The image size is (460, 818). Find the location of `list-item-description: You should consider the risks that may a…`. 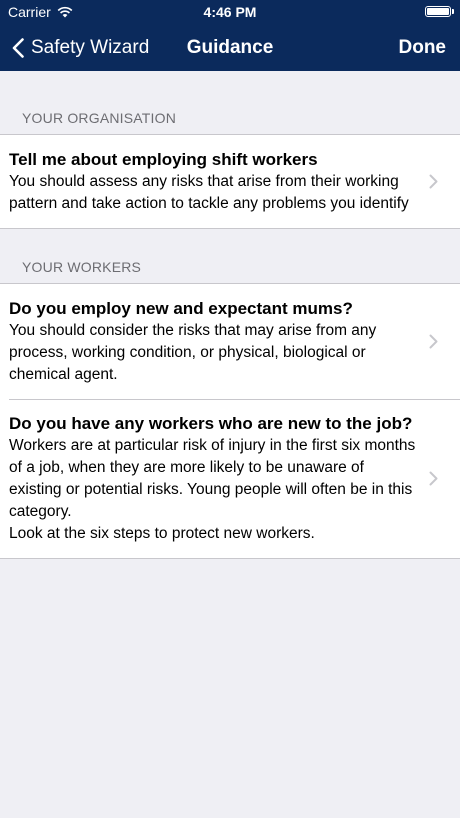

list-item-description: You should consider the risks that may a… is located at coordinates (193, 352).